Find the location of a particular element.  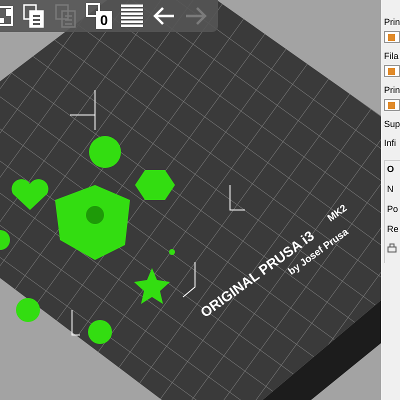

setting-label: Sup is located at coordinates (392, 124).